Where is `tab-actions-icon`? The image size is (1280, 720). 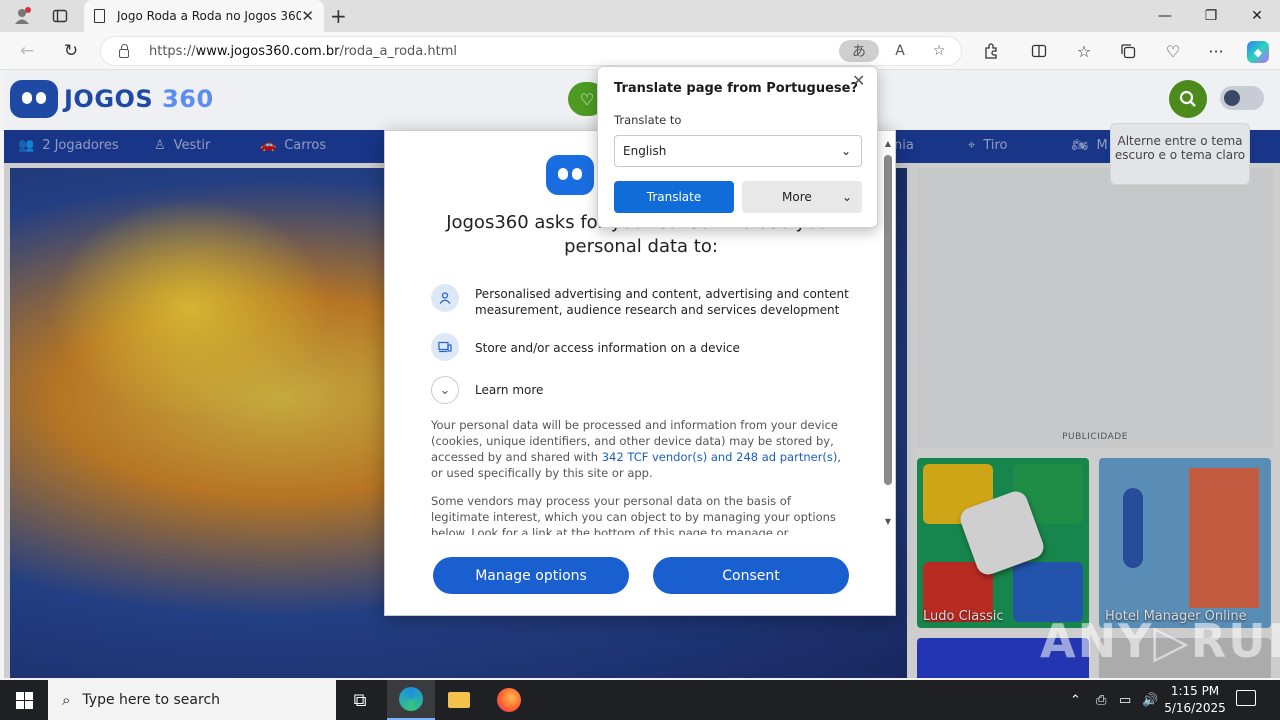 tab-actions-icon is located at coordinates (60, 16).